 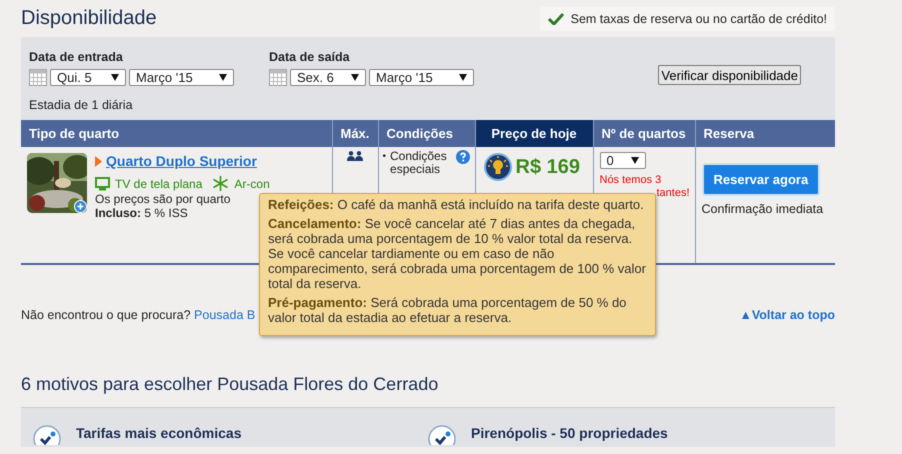 I want to click on lightbulb-icon, so click(x=498, y=167).